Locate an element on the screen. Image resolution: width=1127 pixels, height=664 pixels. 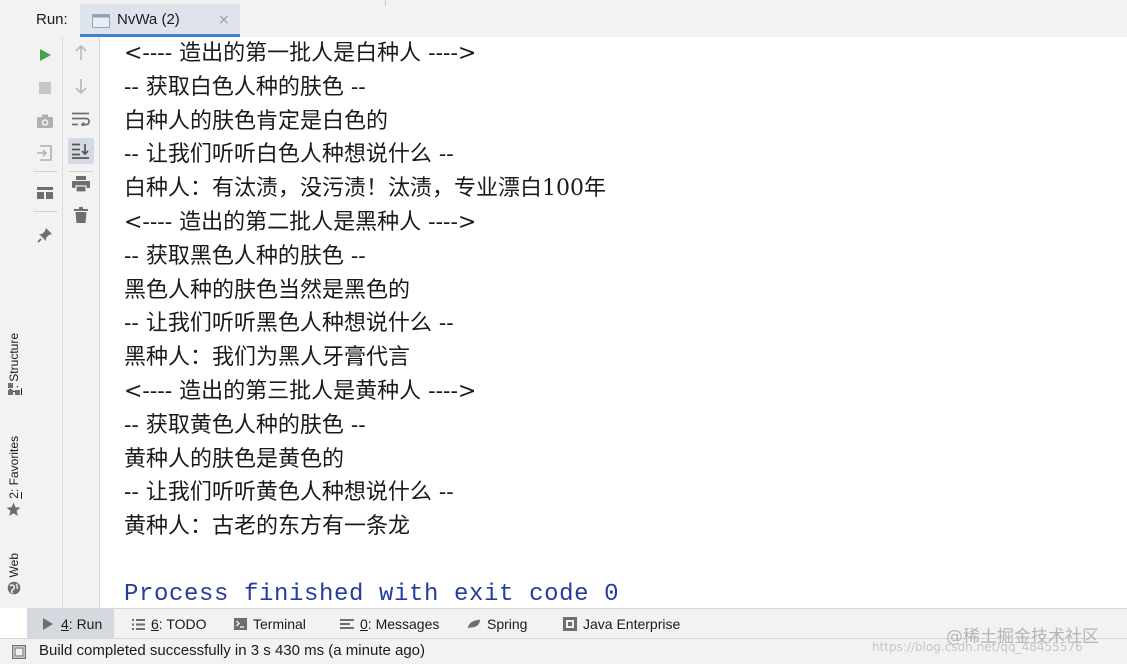
pin-icon is located at coordinates (45, 235).